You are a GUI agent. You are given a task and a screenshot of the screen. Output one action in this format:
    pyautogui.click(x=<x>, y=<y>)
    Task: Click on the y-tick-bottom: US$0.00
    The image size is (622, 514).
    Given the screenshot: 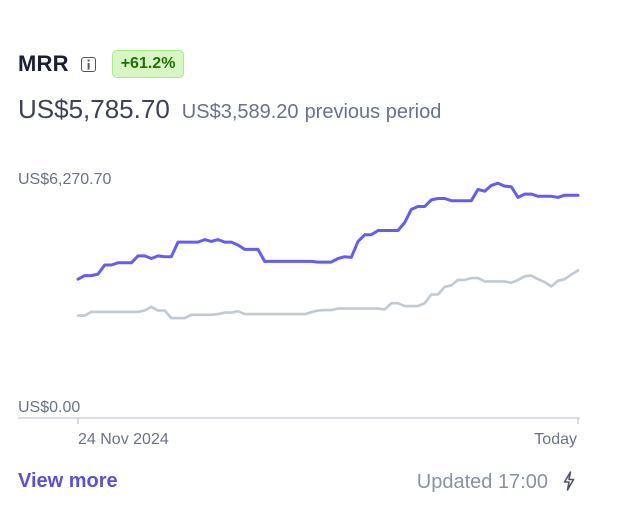 What is the action you would take?
    pyautogui.click(x=49, y=407)
    